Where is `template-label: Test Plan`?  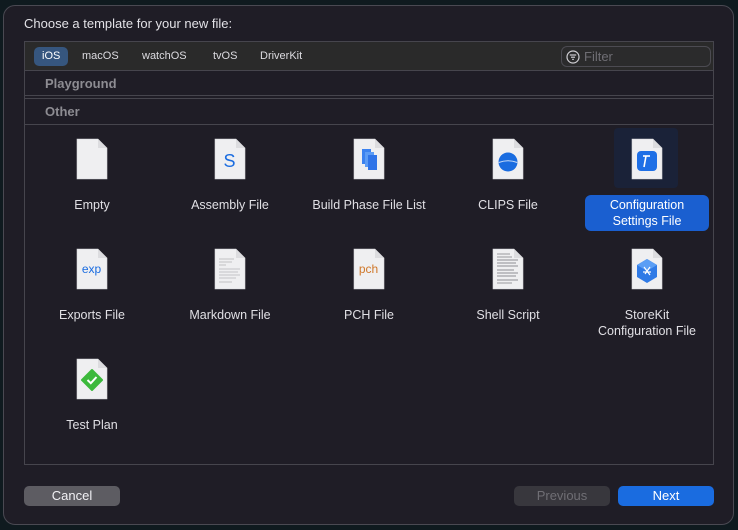
template-label: Test Plan is located at coordinates (92, 425).